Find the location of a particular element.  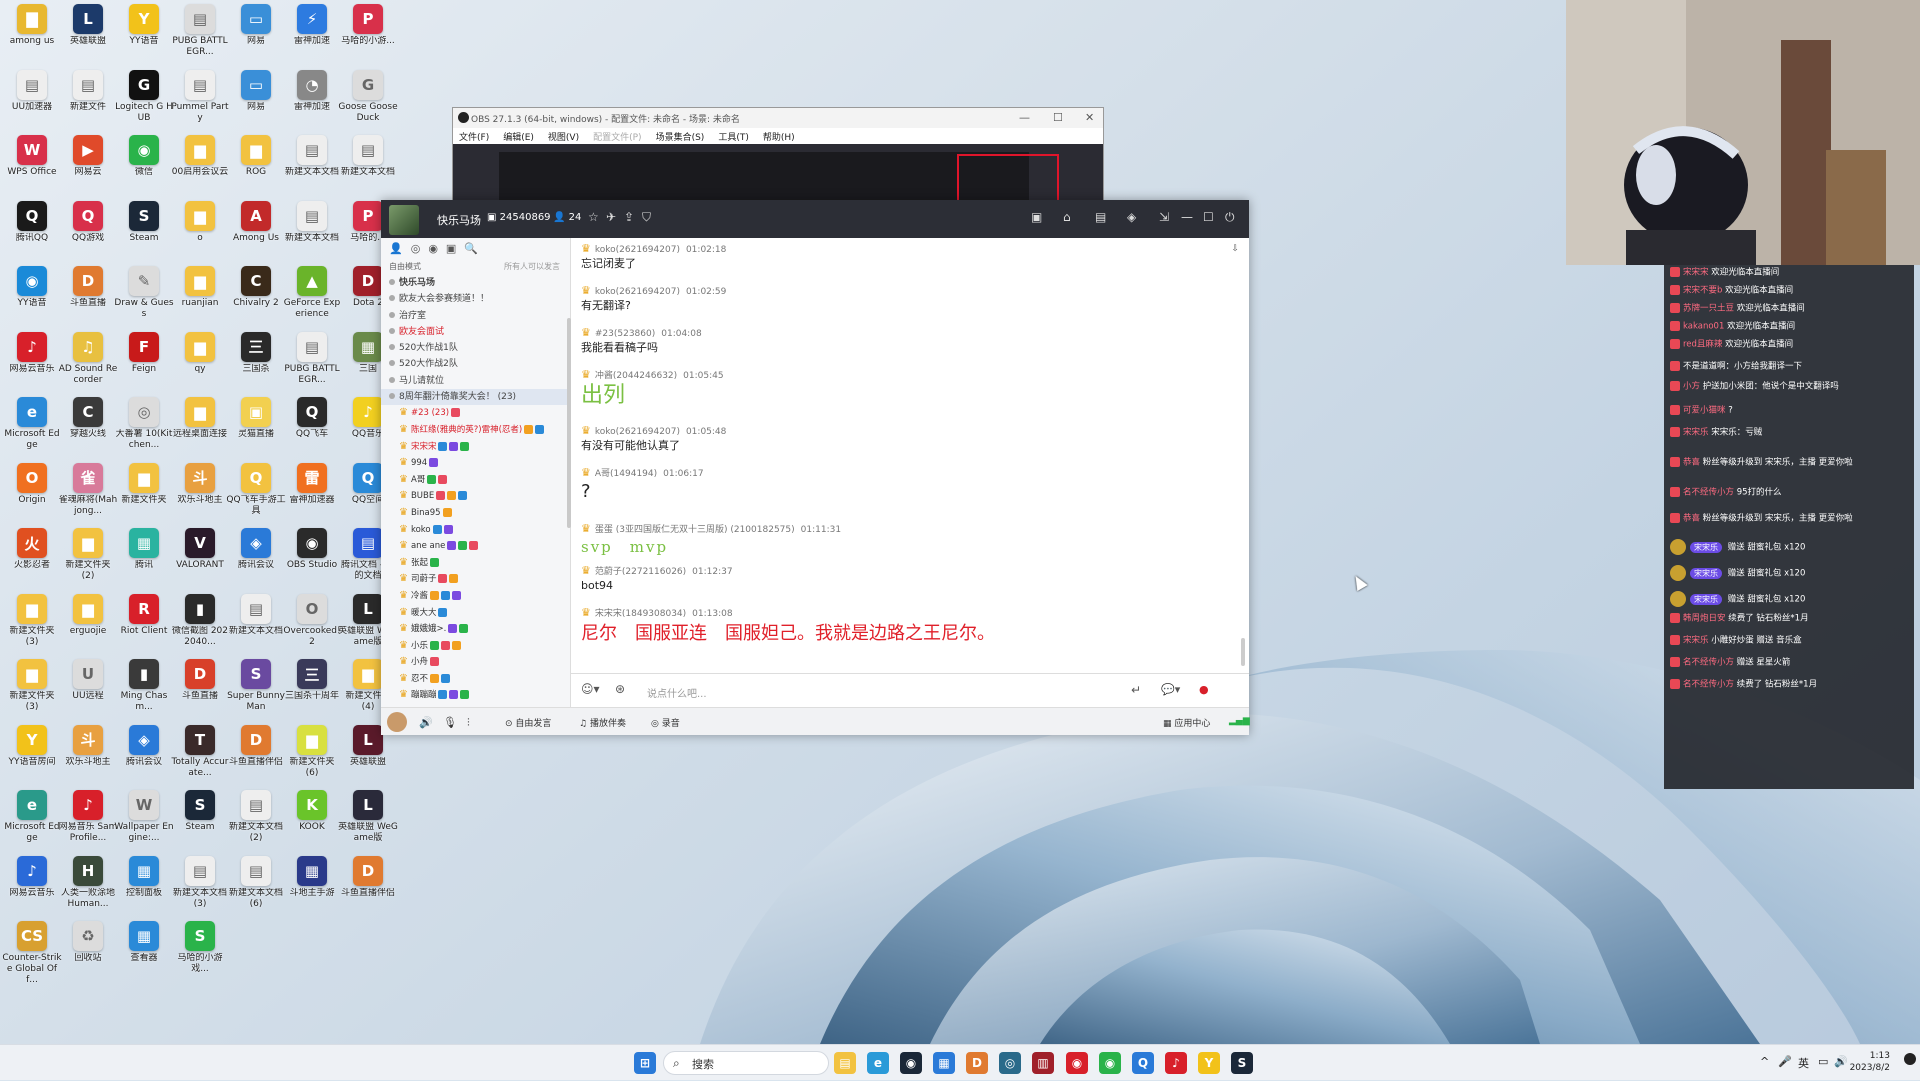

taskbar-app-icon: Q is located at coordinates (1143, 1063).